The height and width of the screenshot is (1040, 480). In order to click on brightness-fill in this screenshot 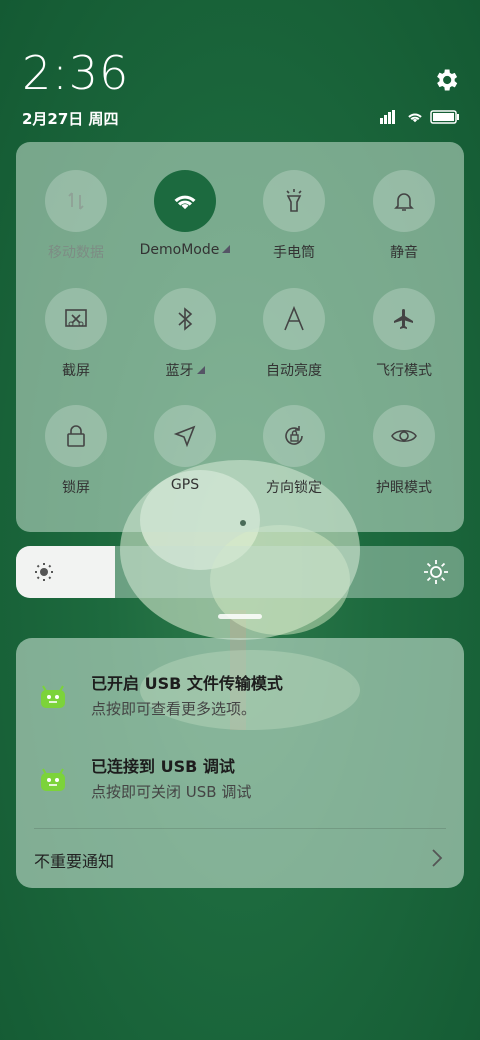, I will do `click(65, 572)`.